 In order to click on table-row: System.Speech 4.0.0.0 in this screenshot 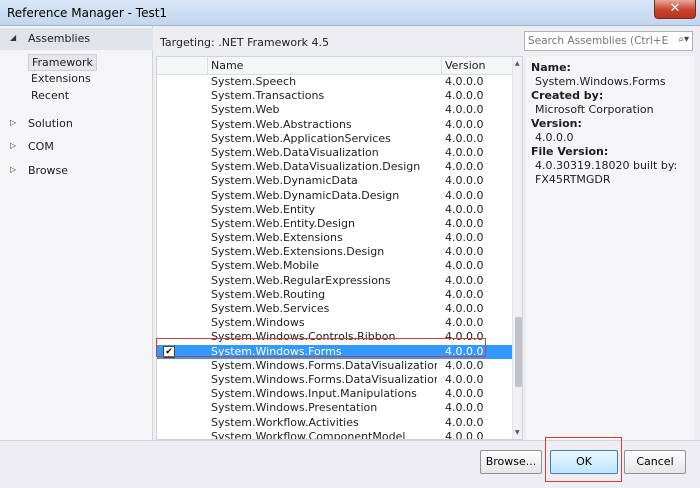, I will do `click(334, 82)`.